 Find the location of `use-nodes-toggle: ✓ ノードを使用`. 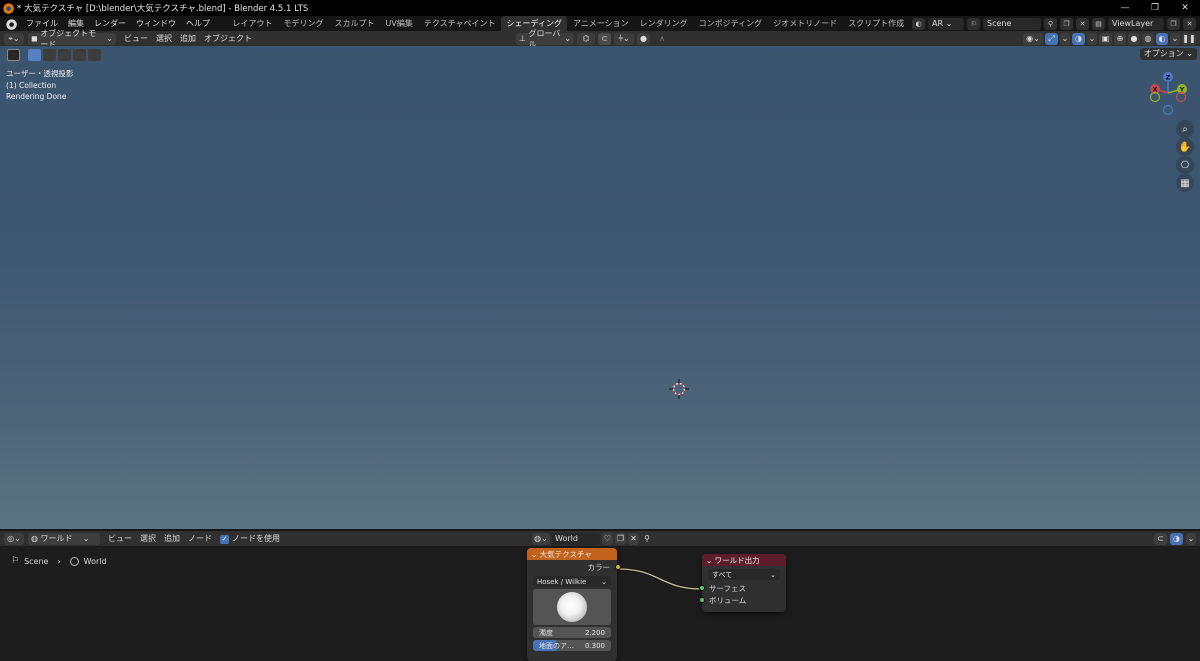

use-nodes-toggle: ✓ ノードを使用 is located at coordinates (250, 538).